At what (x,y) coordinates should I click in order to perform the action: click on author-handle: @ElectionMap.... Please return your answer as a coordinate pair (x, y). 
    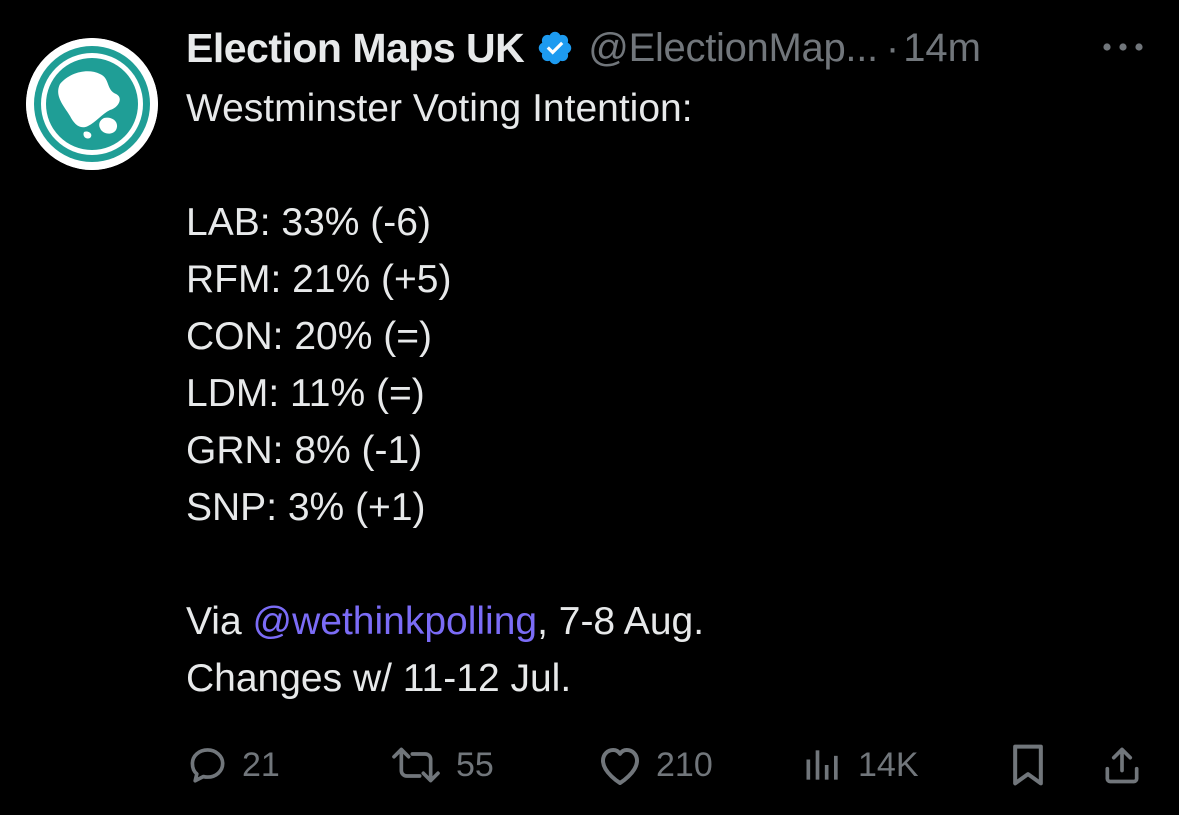
    Looking at the image, I should click on (733, 48).